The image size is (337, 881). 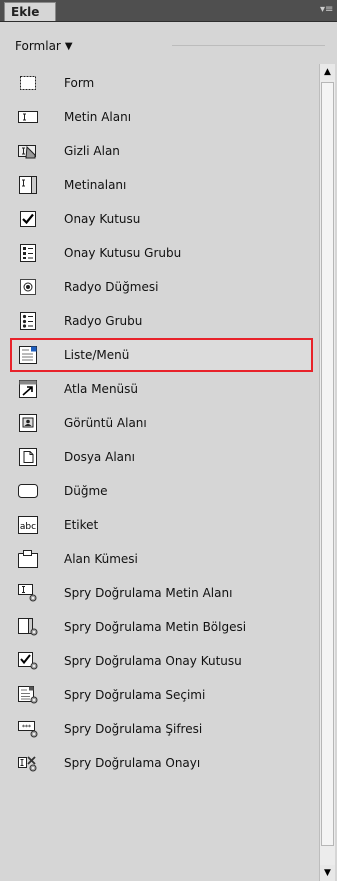 What do you see at coordinates (148, 593) in the screenshot?
I see `list-item-label: Spry Doğrulama Metin Alanı` at bounding box center [148, 593].